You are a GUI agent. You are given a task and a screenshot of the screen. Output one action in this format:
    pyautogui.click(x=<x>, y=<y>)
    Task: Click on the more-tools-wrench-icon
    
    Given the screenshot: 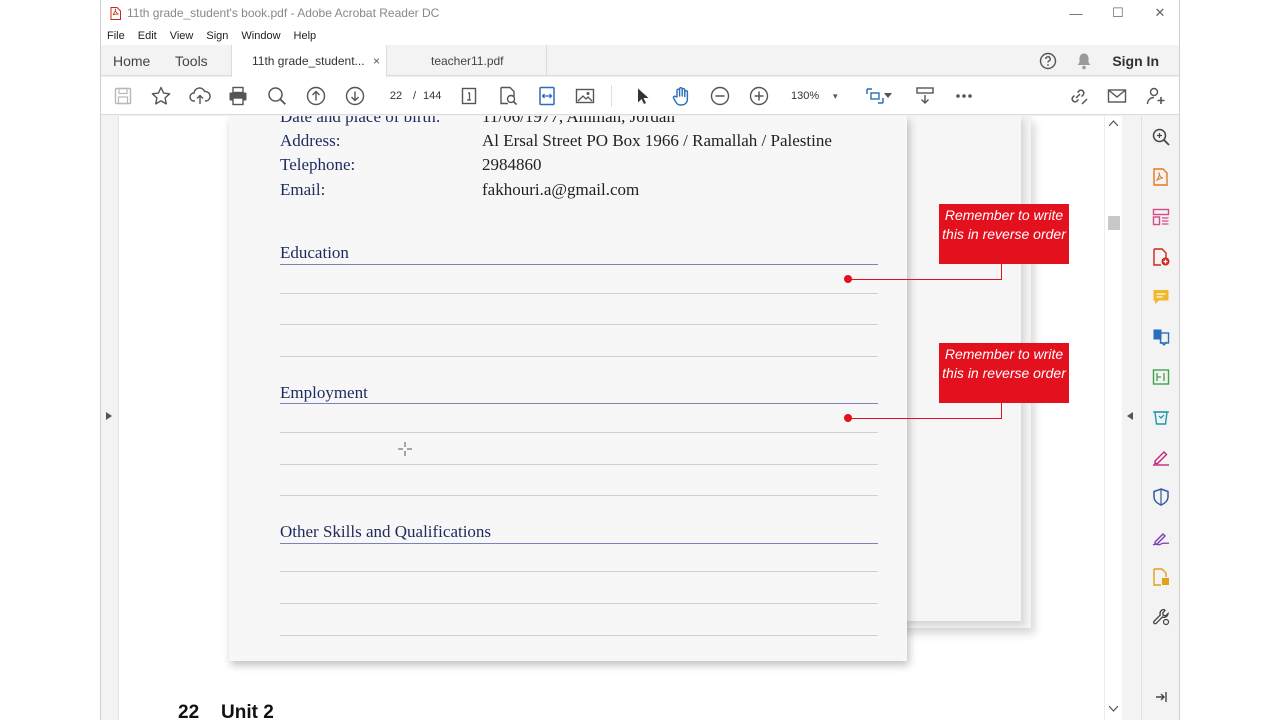 What is the action you would take?
    pyautogui.click(x=1161, y=617)
    